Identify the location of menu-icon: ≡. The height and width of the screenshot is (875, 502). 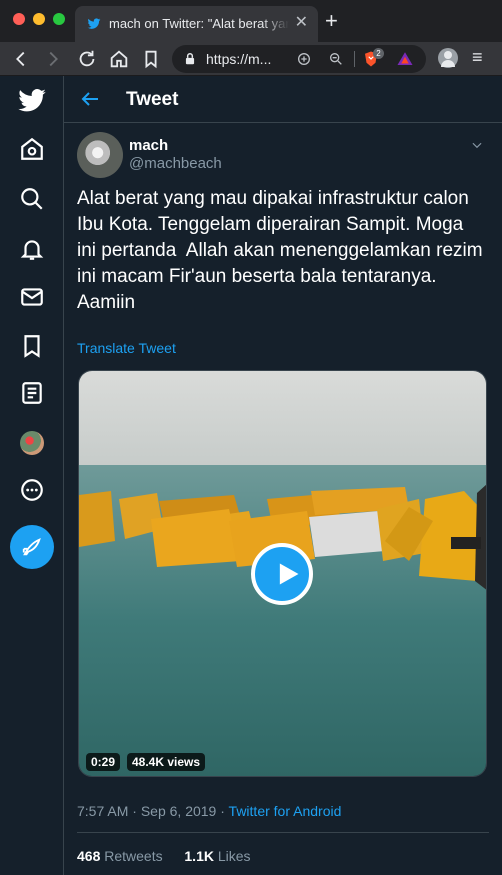
(477, 57).